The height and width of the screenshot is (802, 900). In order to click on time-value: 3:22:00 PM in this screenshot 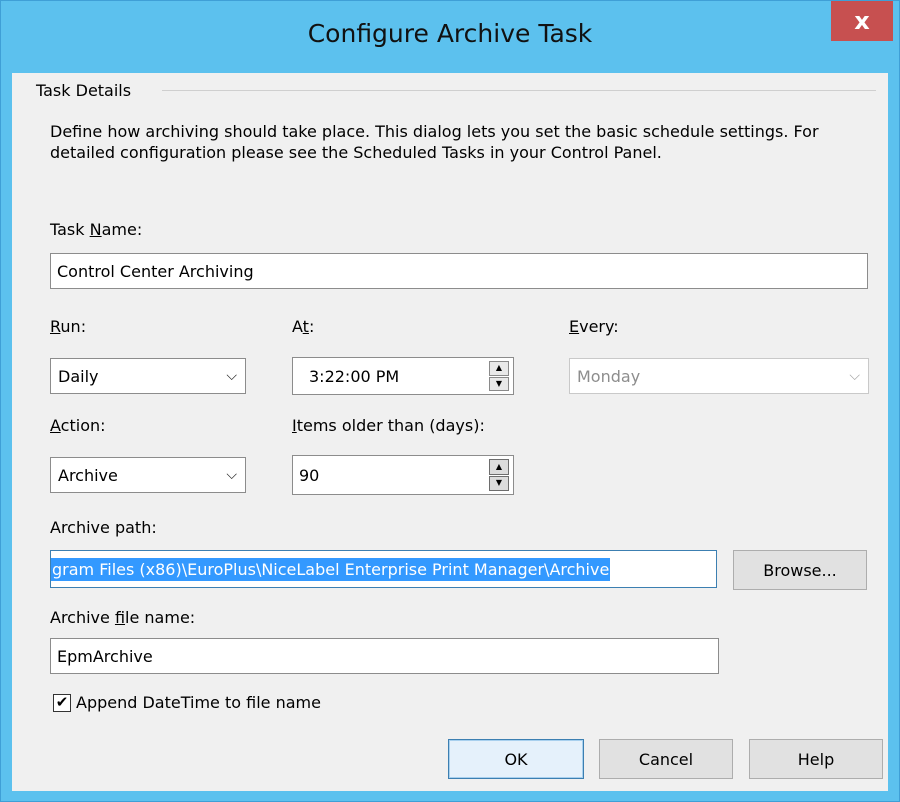, I will do `click(354, 376)`.